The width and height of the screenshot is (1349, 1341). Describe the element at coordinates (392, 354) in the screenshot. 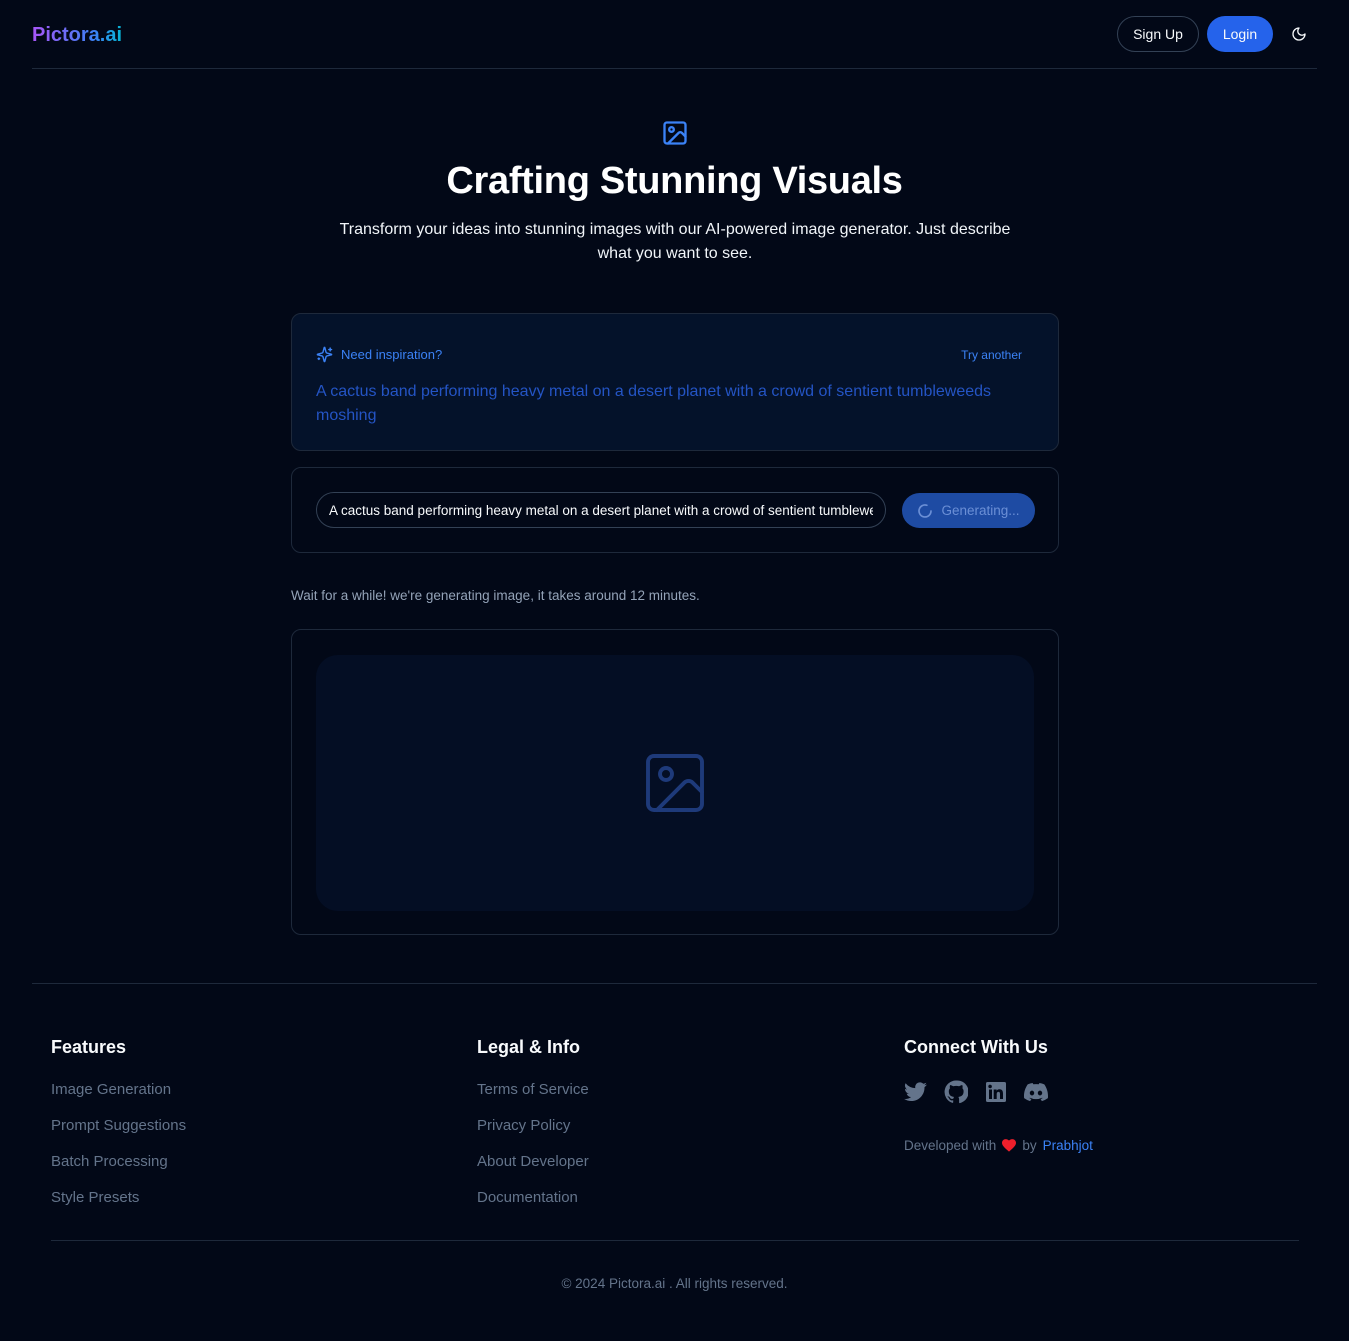

I see `inspiration-label: Need inspiration?` at that location.